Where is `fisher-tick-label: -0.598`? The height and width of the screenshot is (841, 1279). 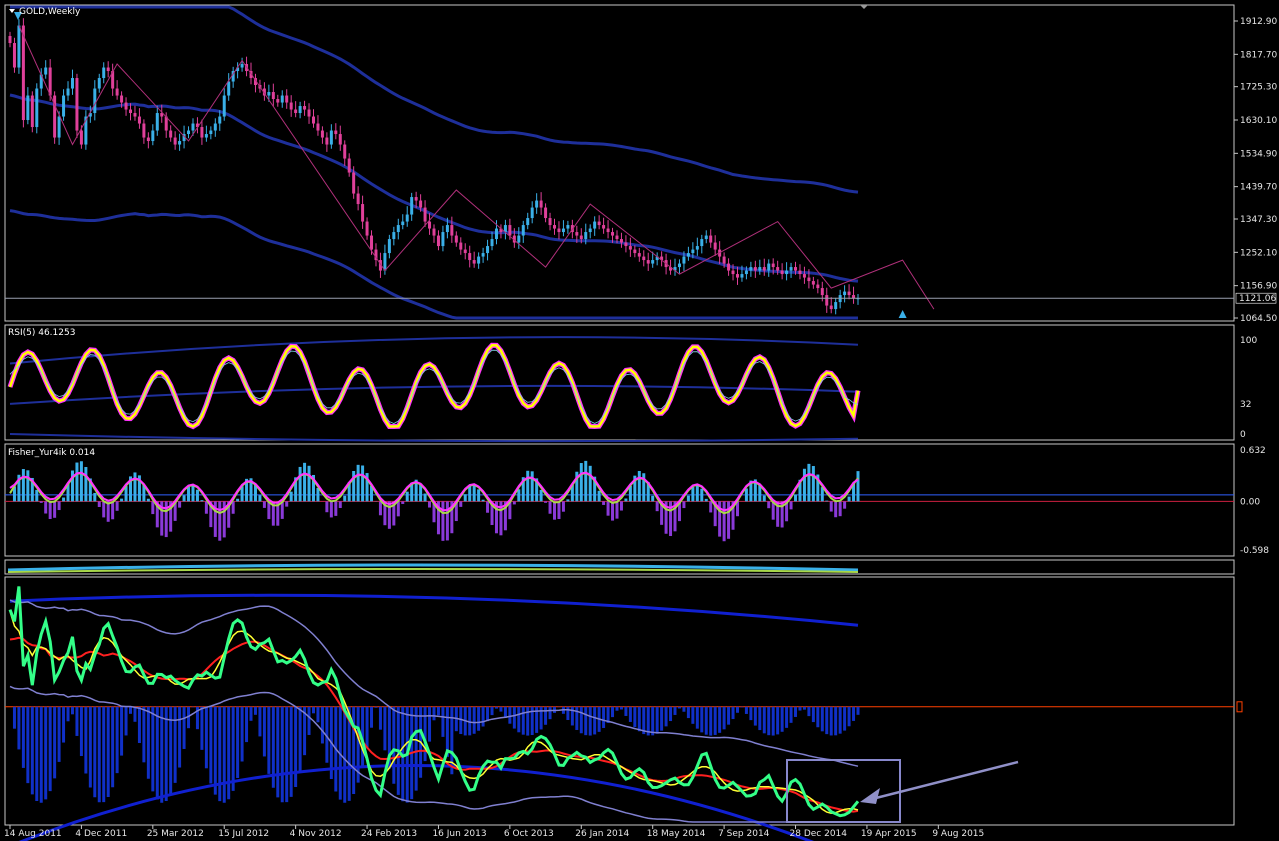 fisher-tick-label: -0.598 is located at coordinates (1254, 551).